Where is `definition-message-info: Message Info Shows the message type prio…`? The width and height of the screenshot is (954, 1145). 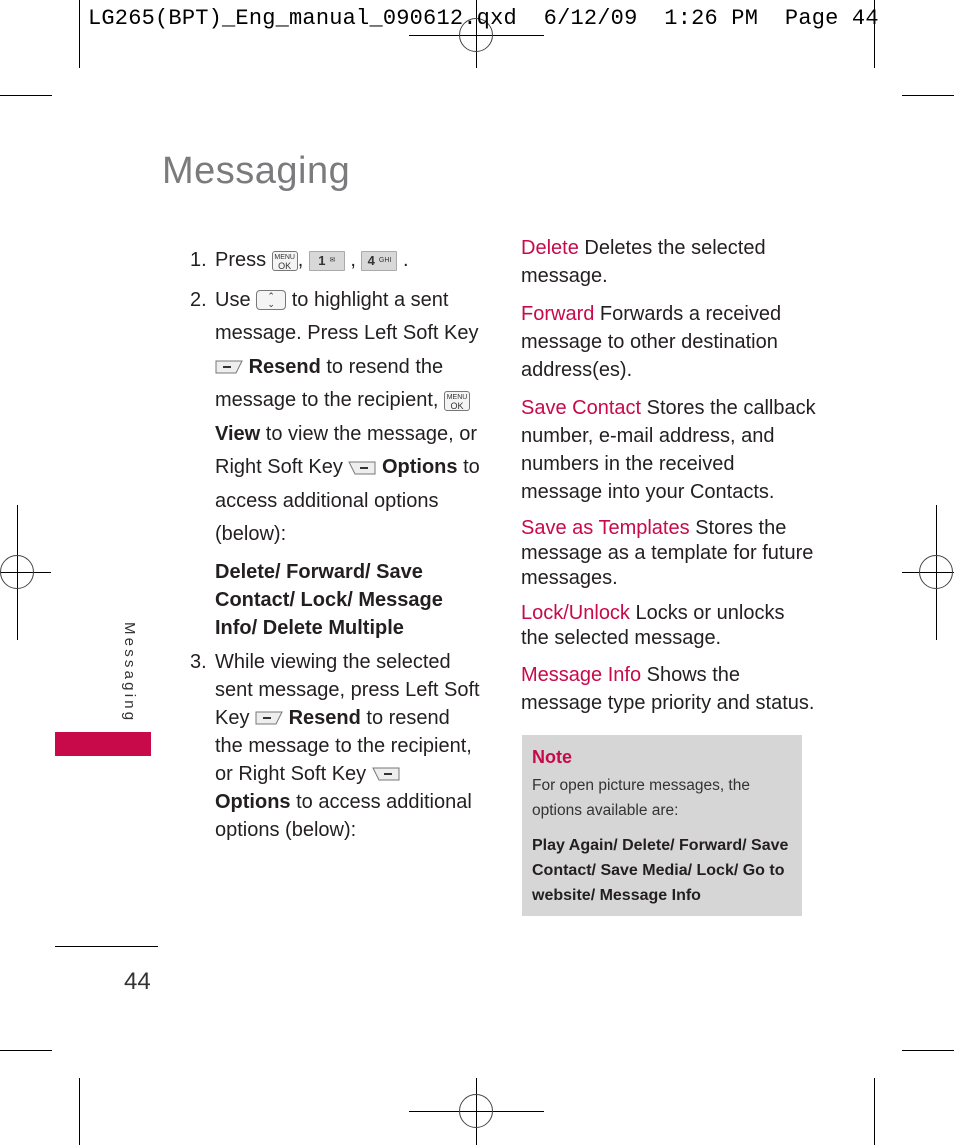 definition-message-info: Message Info Shows the message type prio… is located at coordinates (668, 689).